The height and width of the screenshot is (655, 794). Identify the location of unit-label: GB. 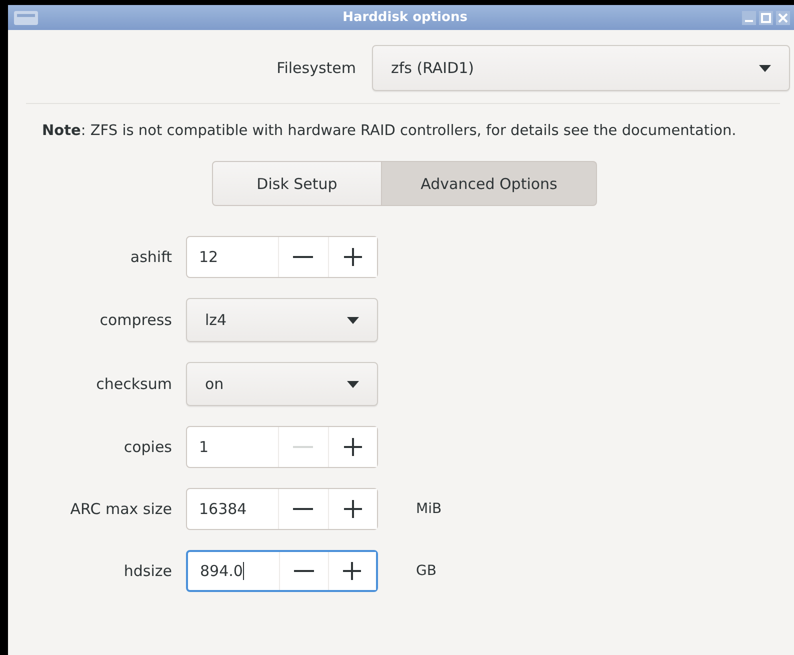
(426, 571).